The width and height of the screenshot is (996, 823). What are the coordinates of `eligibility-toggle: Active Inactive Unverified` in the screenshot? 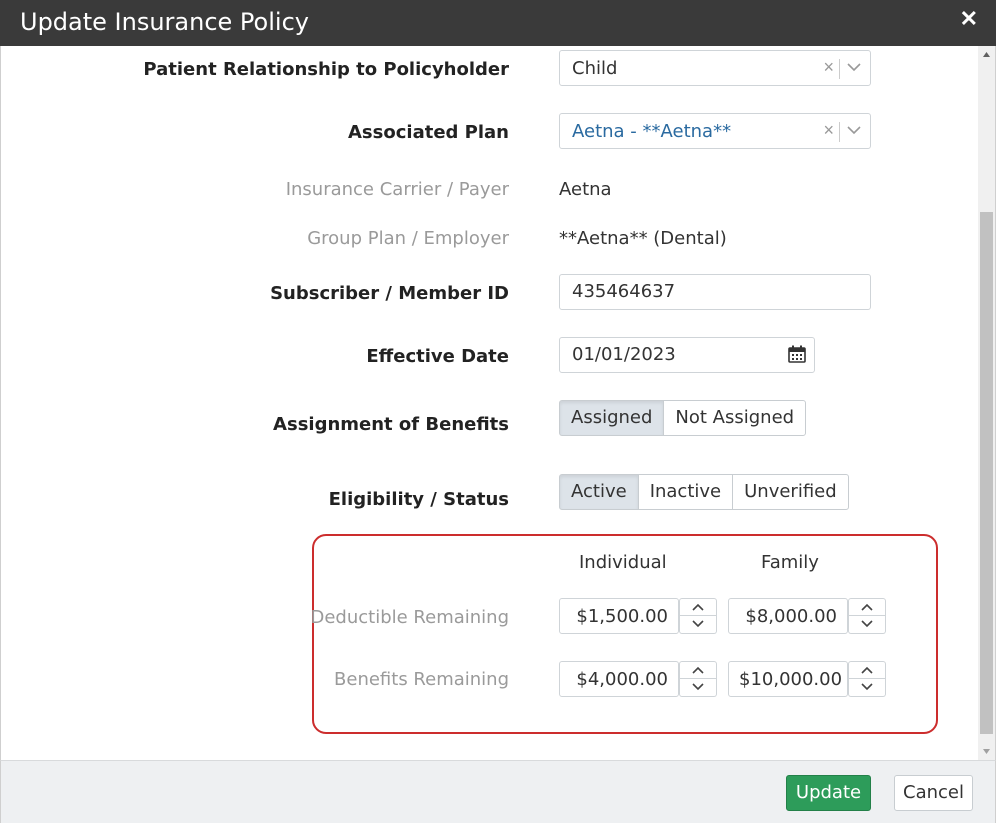 It's located at (704, 492).